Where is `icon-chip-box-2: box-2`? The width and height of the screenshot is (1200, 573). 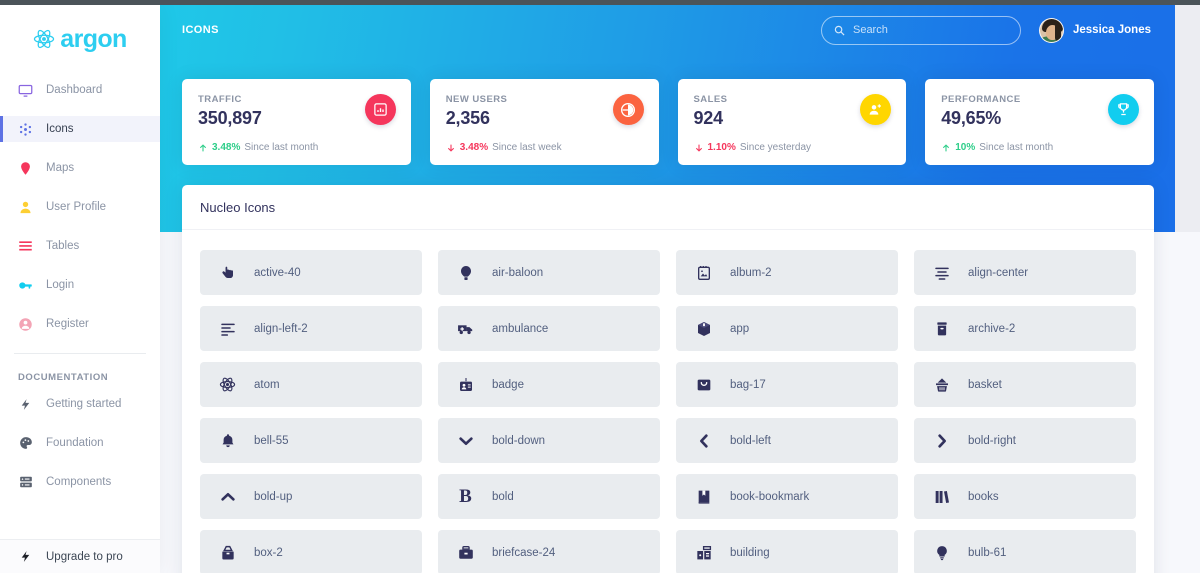
icon-chip-box-2: box-2 is located at coordinates (311, 551).